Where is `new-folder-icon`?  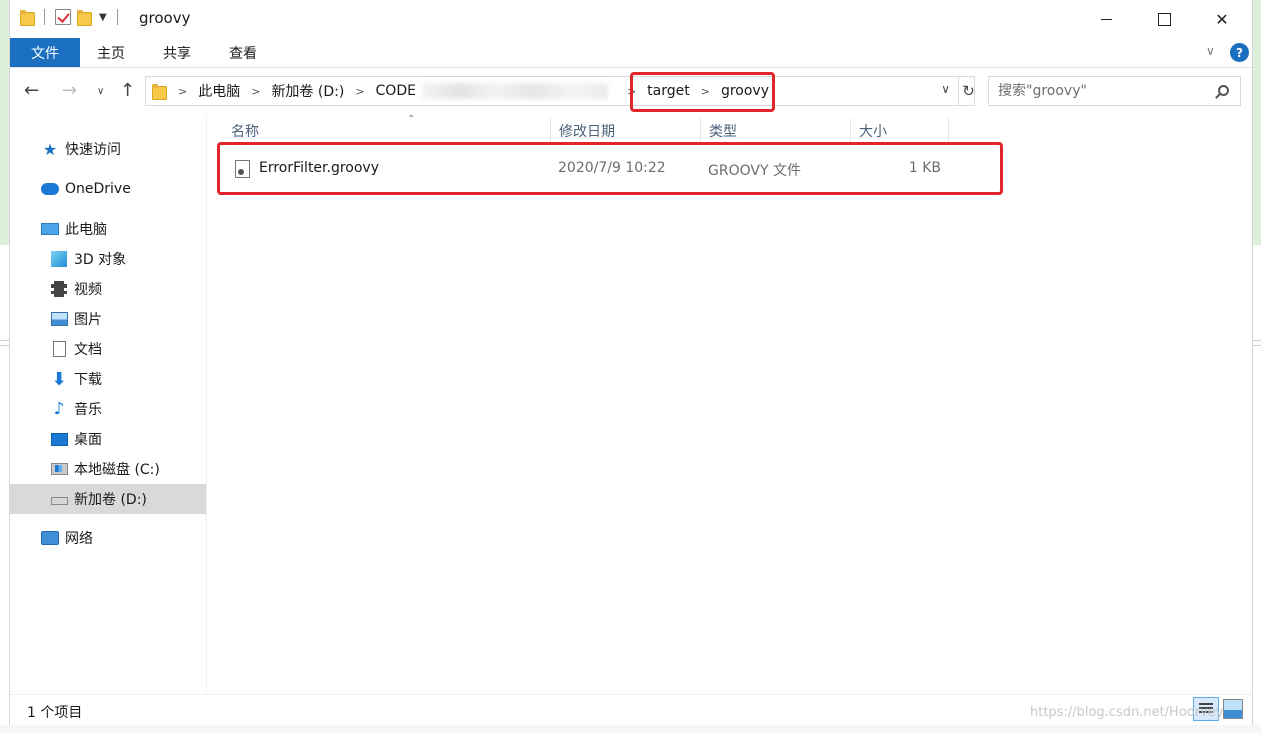
new-folder-icon is located at coordinates (84, 17).